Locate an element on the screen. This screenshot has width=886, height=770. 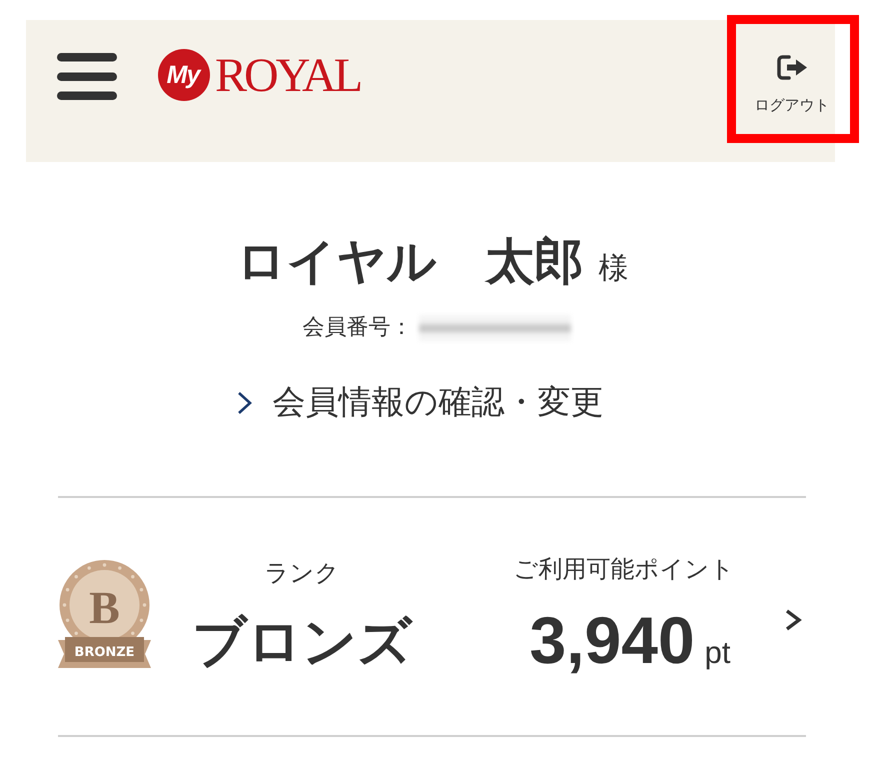
logo-emblem: My is located at coordinates (184, 75).